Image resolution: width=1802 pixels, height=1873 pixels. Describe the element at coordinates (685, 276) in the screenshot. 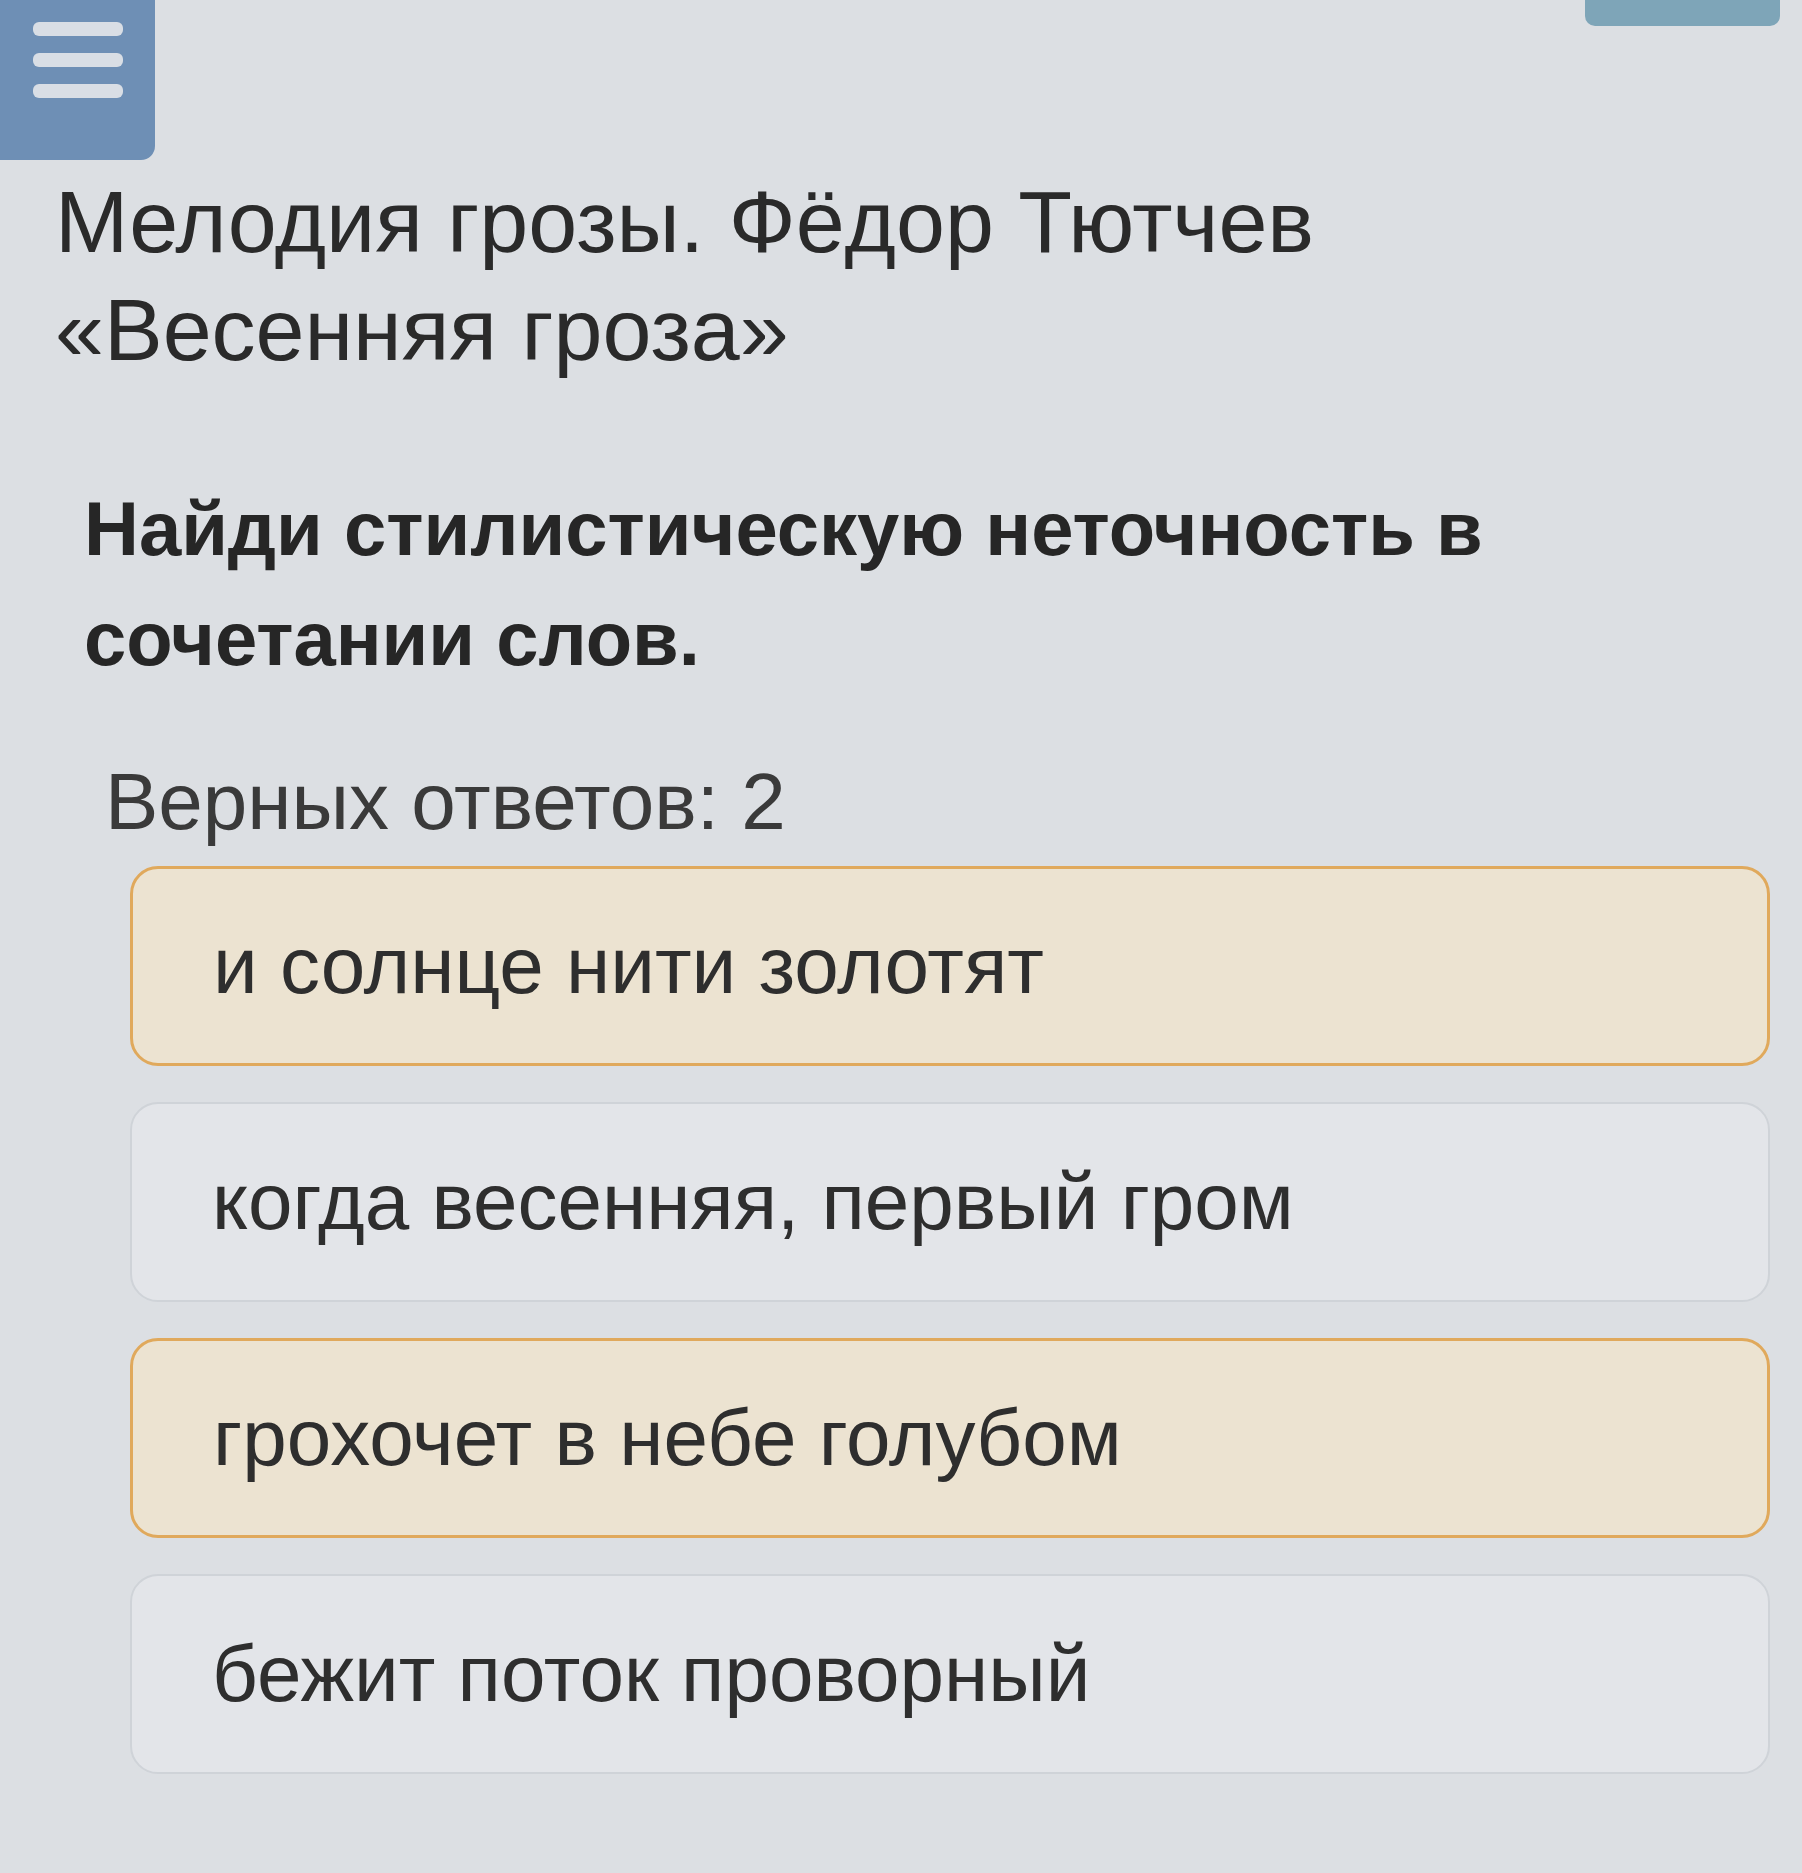

I see `lesson-title: Мелодия грозы. Фёдор Тютчев «Весенняя гроза»` at that location.